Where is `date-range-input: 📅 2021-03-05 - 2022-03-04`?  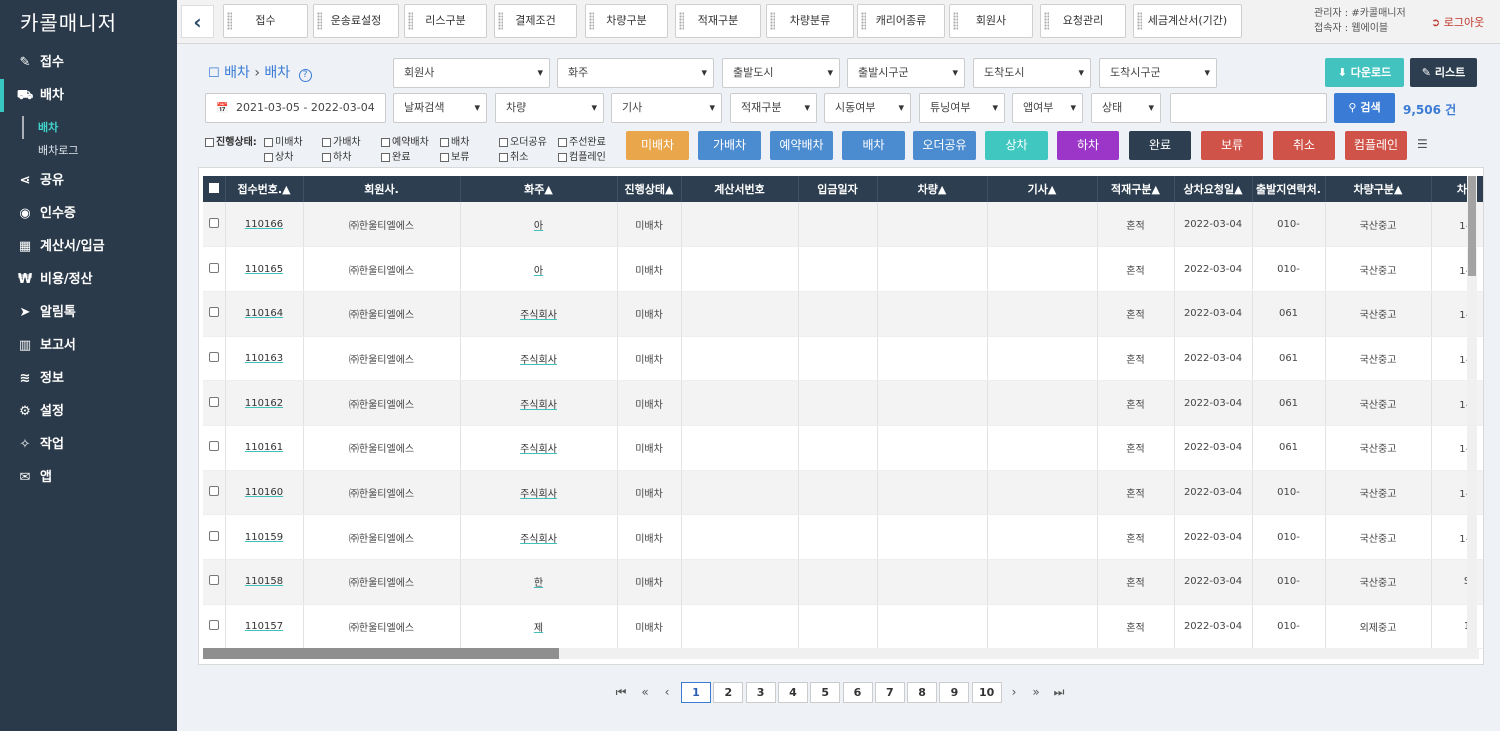
date-range-input: 📅 2021-03-05 - 2022-03-04 is located at coordinates (295, 108).